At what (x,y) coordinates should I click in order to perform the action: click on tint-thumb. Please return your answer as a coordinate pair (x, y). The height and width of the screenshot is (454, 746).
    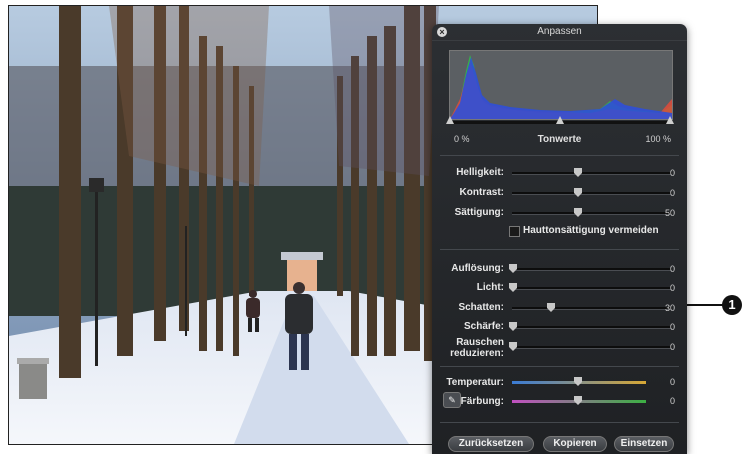
    Looking at the image, I should click on (578, 400).